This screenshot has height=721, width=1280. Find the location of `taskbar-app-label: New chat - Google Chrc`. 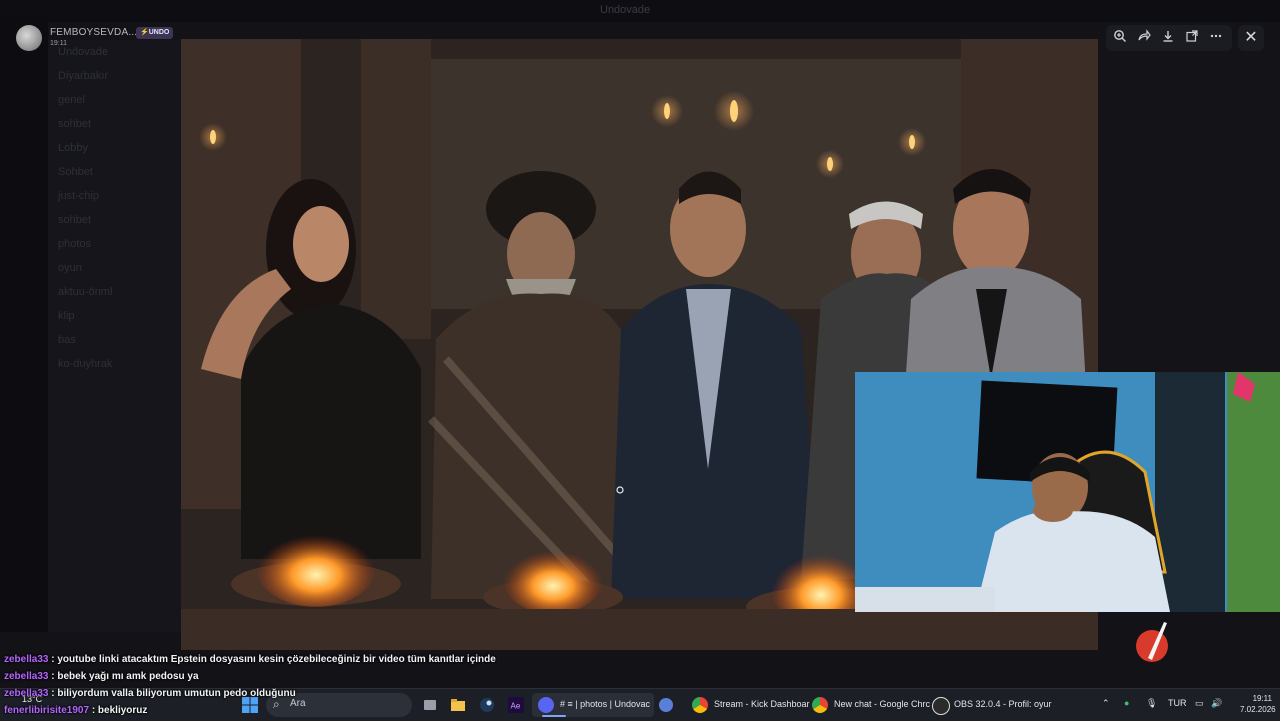

taskbar-app-label: New chat - Google Chrc is located at coordinates (882, 704).